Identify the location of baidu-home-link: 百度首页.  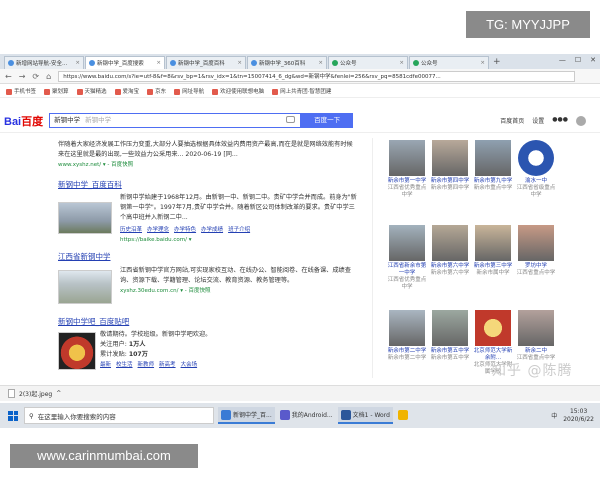
(512, 121).